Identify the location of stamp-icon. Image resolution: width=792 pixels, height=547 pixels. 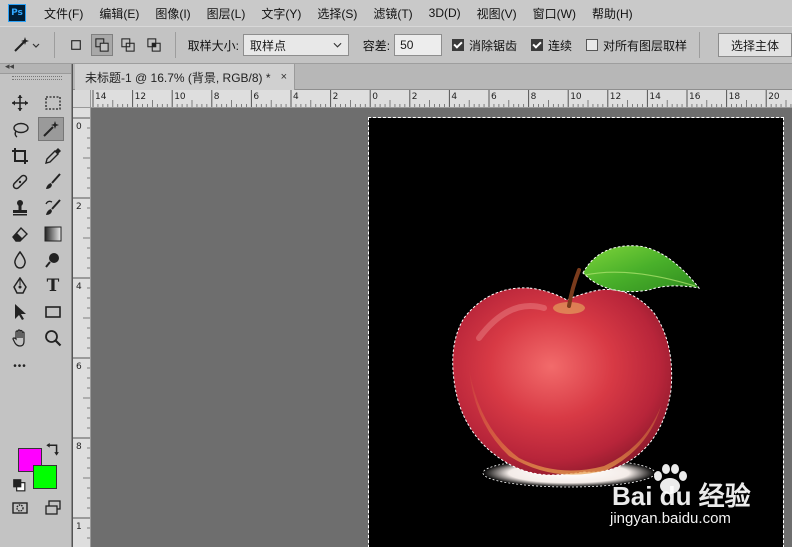
(20, 208).